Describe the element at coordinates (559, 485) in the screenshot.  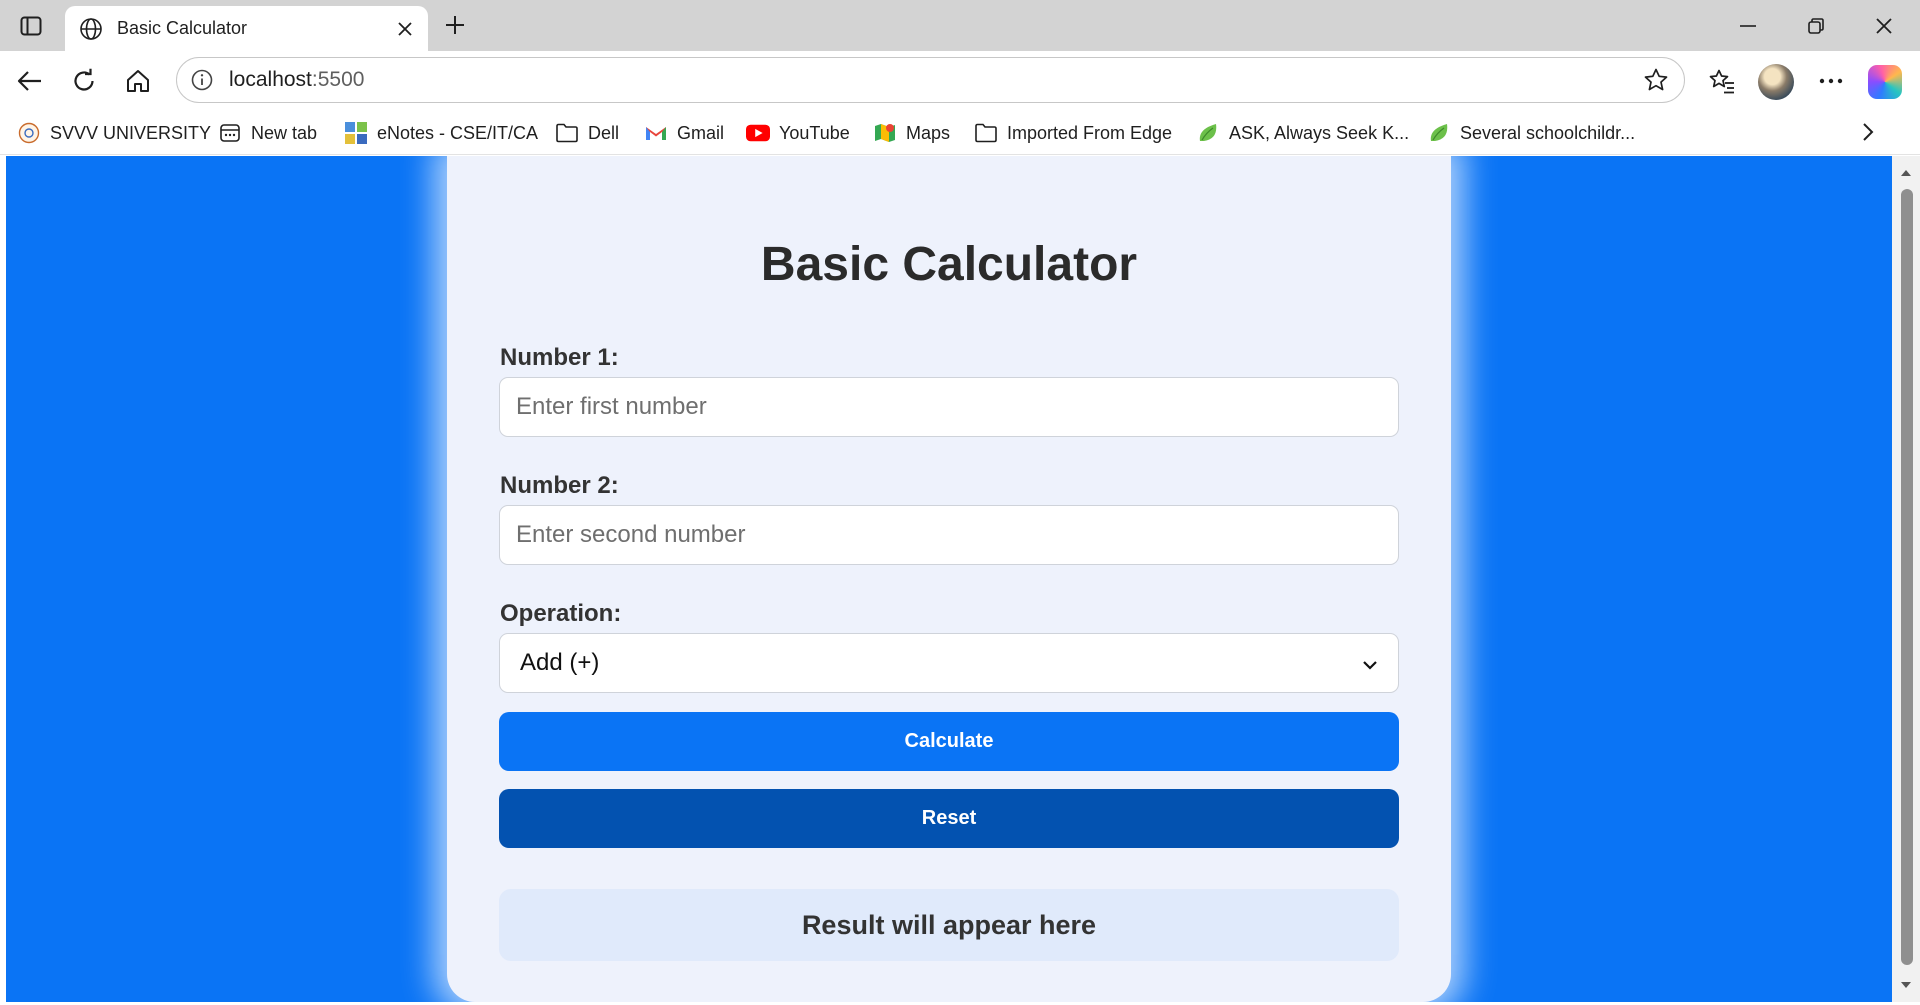
I see `number2-label: Number 2:` at that location.